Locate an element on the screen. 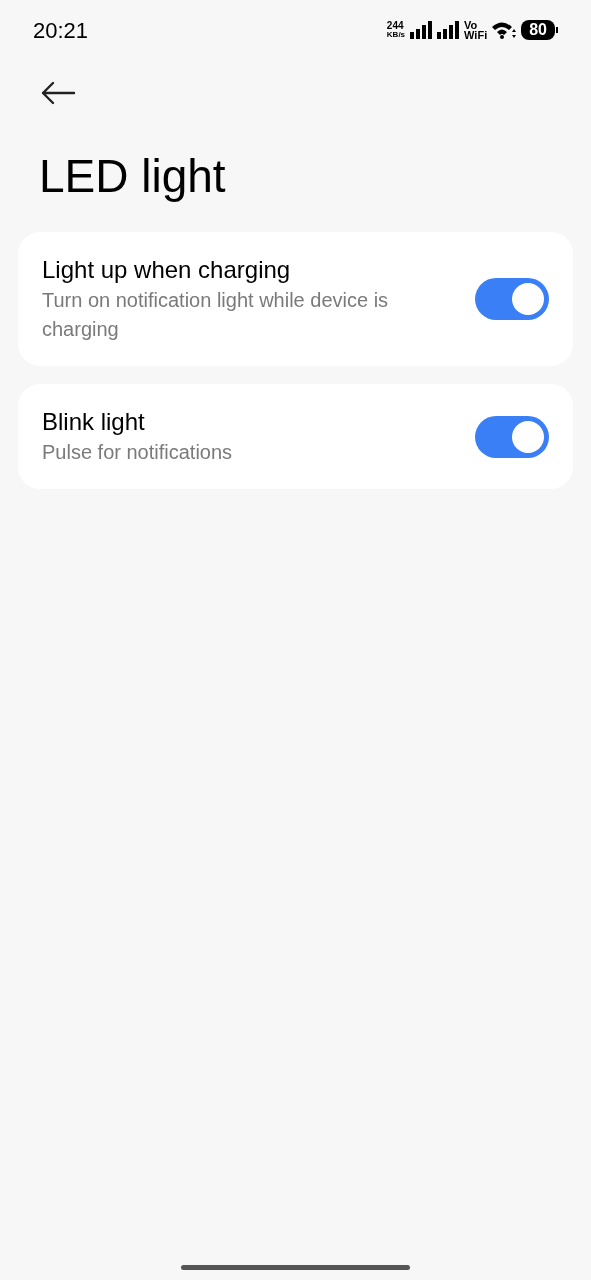 The image size is (591, 1280). network-speed-unit: KB/s is located at coordinates (396, 34).